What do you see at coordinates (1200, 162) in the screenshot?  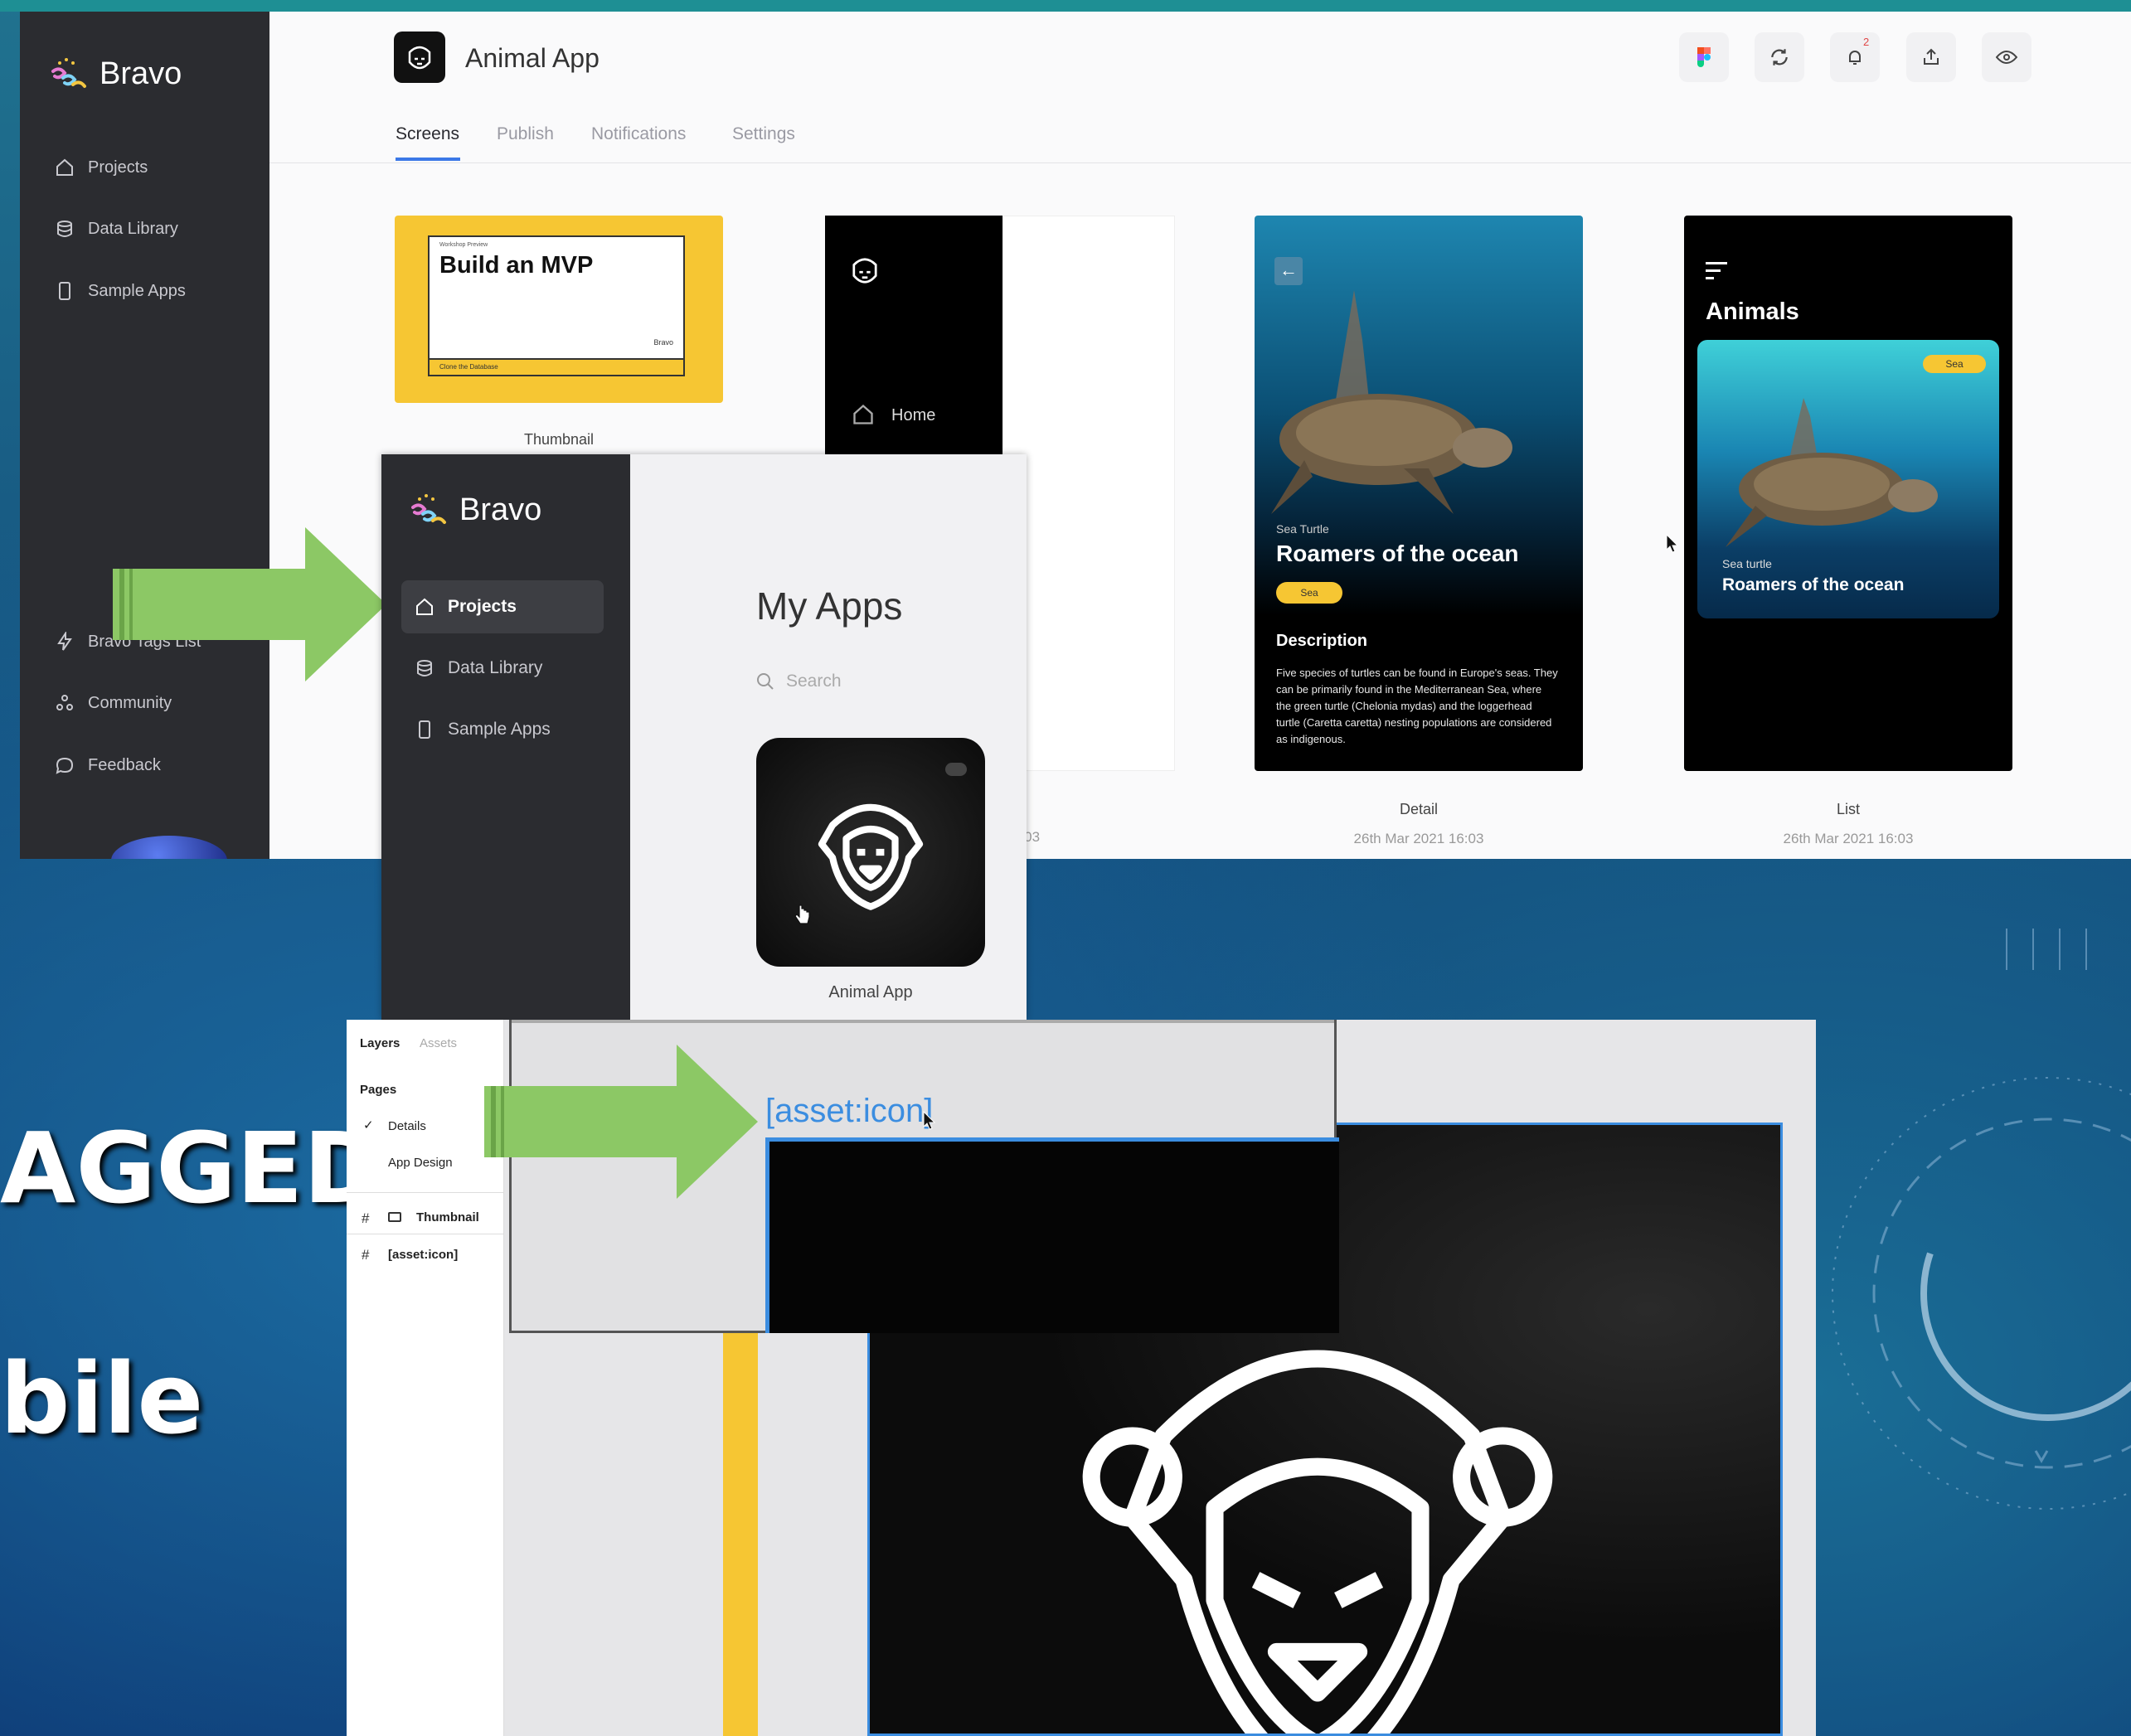 I see `tab-divider` at bounding box center [1200, 162].